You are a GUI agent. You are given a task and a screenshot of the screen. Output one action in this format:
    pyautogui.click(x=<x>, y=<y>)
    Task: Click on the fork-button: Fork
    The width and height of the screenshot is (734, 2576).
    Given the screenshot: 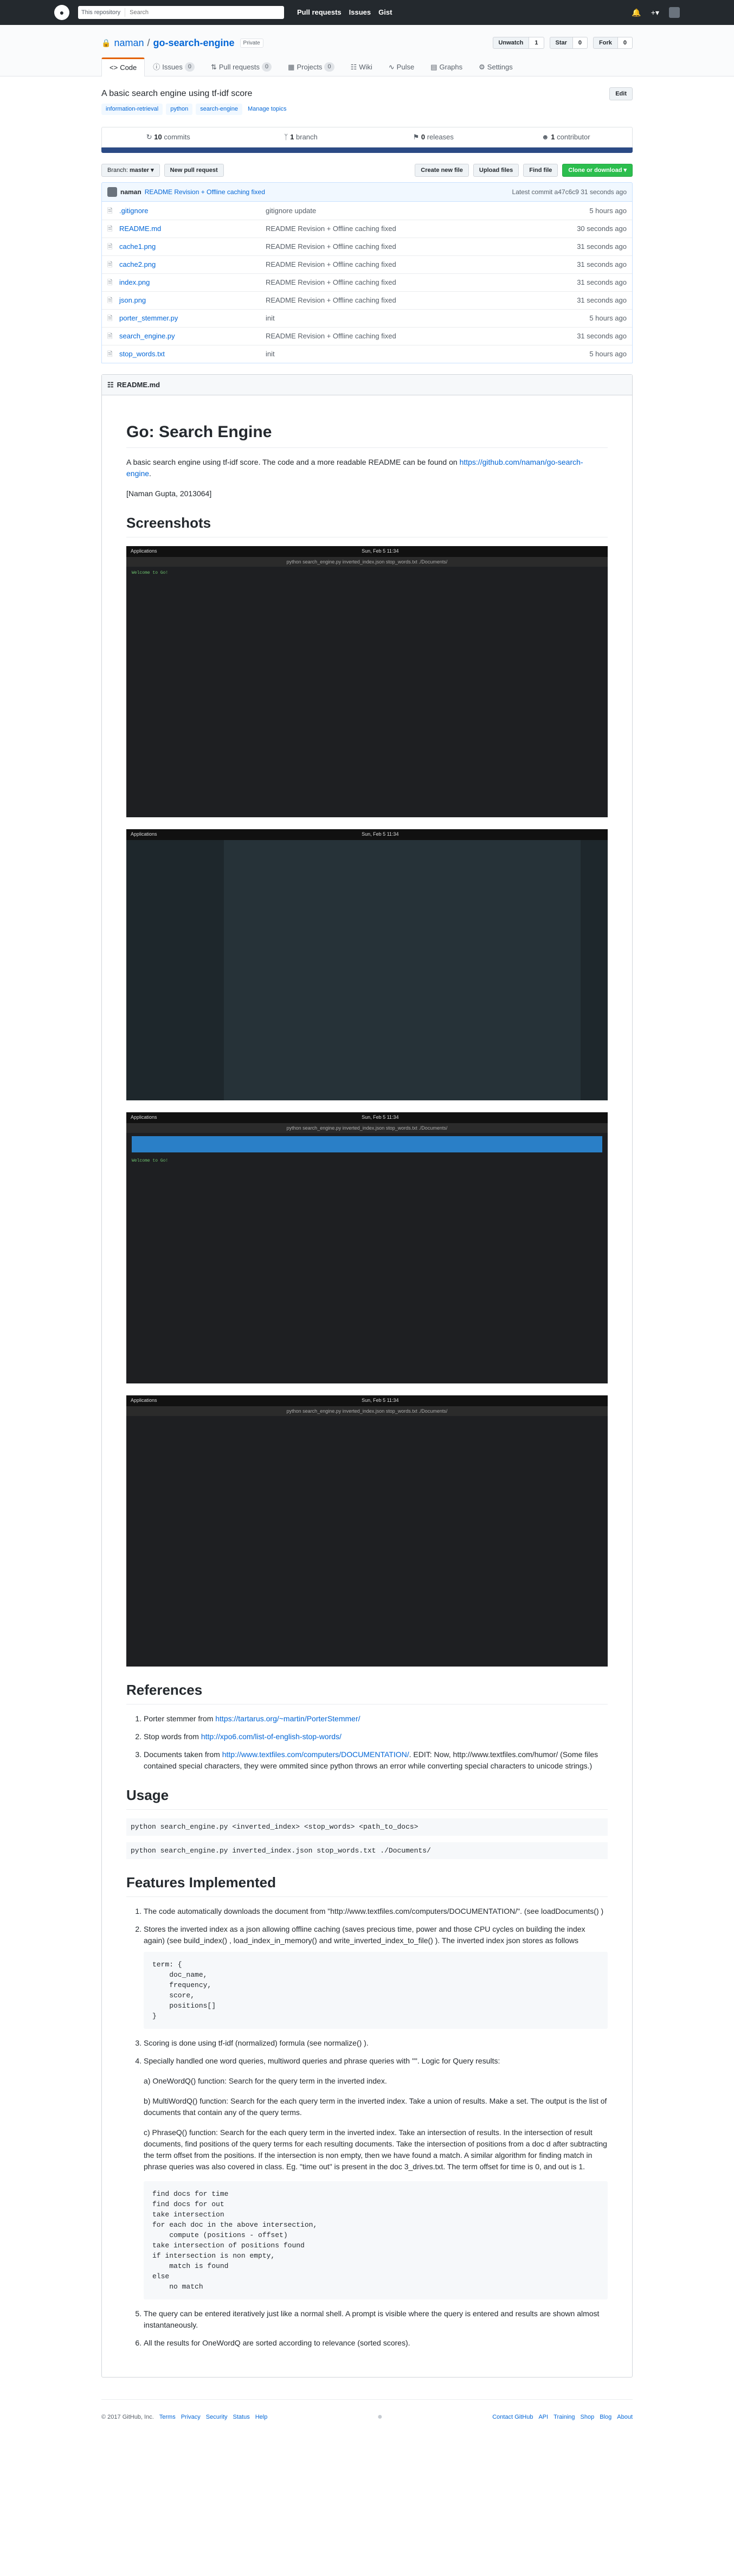 What is the action you would take?
    pyautogui.click(x=605, y=42)
    